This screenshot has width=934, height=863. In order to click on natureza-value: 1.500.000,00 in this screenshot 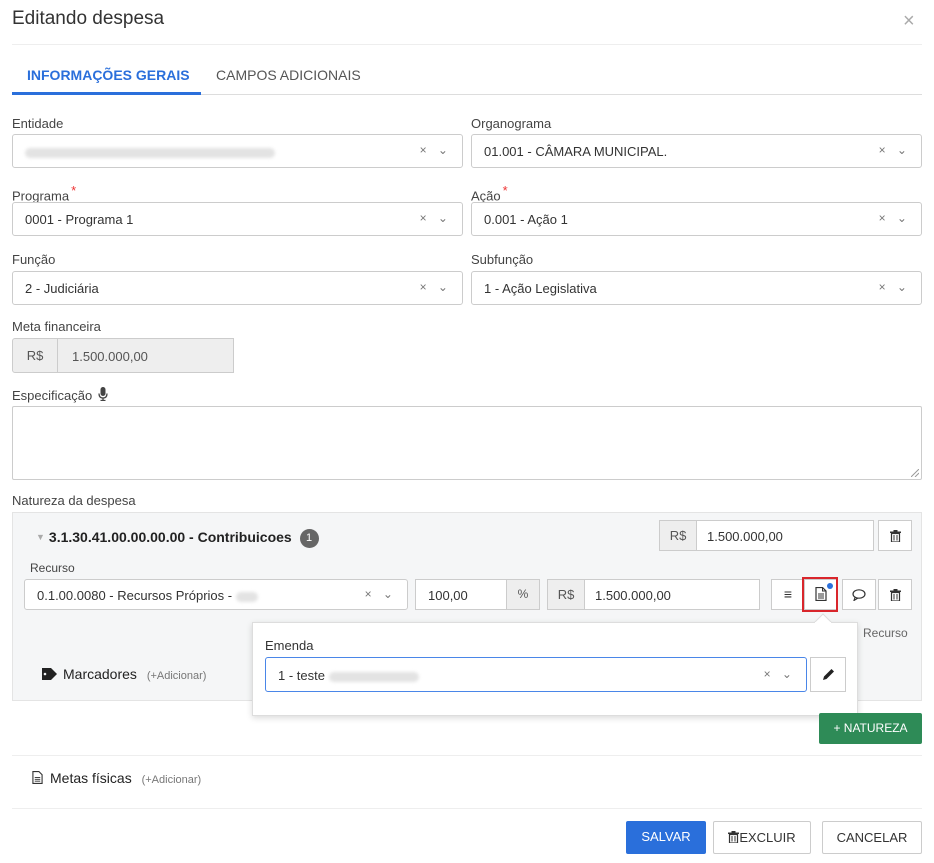, I will do `click(745, 536)`.